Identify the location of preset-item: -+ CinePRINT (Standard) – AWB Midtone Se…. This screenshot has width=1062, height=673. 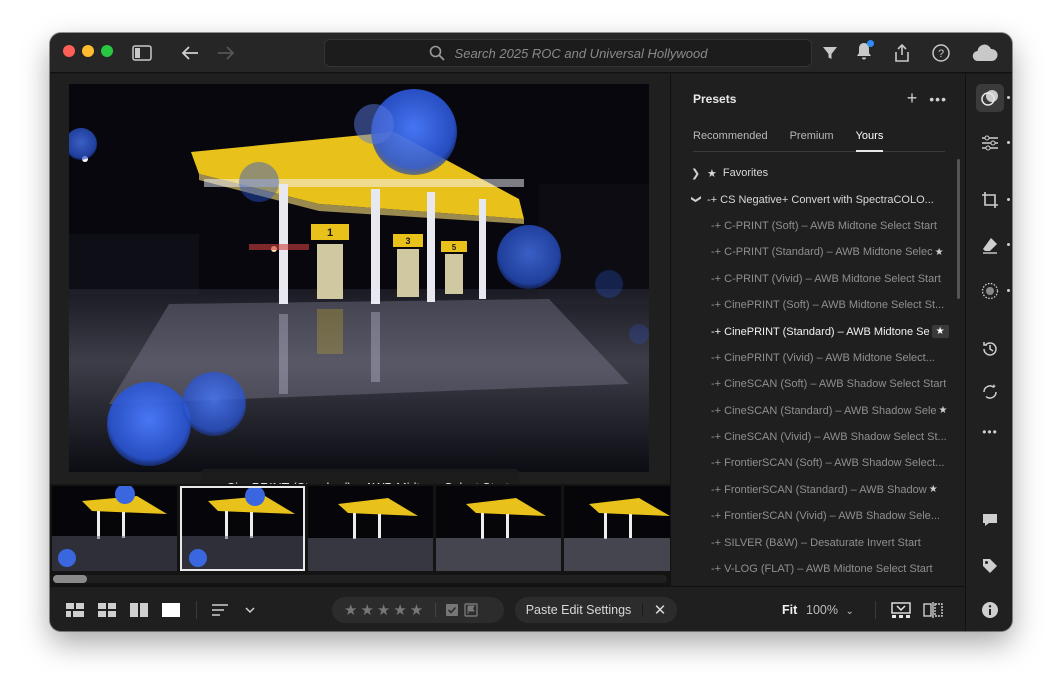
(822, 331).